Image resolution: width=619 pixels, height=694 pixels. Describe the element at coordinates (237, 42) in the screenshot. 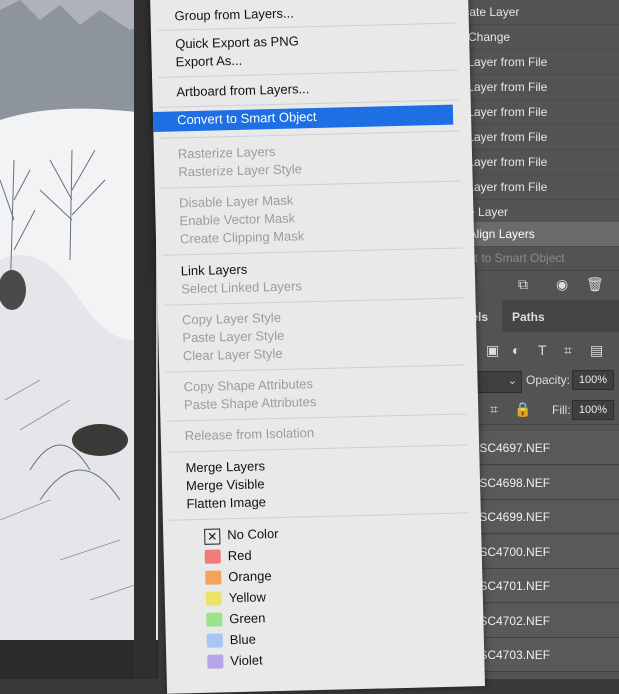

I see `menu-item-quick-export-png: Quick Export as PNG` at that location.